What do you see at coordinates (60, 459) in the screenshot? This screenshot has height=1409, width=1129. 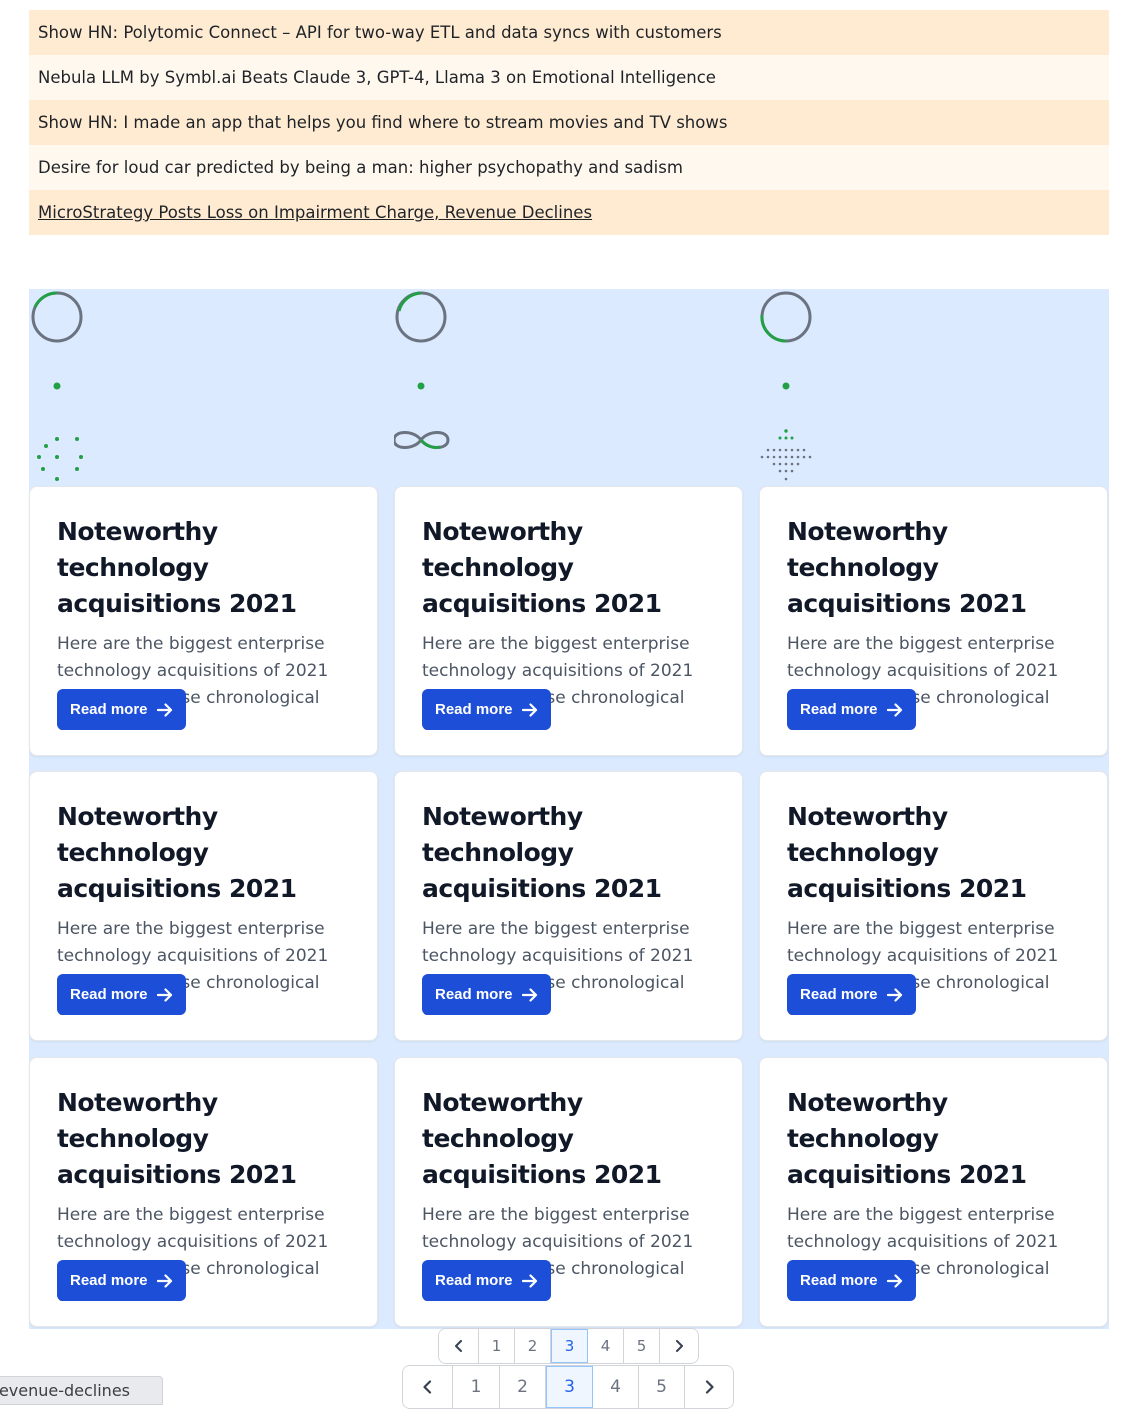 I see `dots-ring-icon` at bounding box center [60, 459].